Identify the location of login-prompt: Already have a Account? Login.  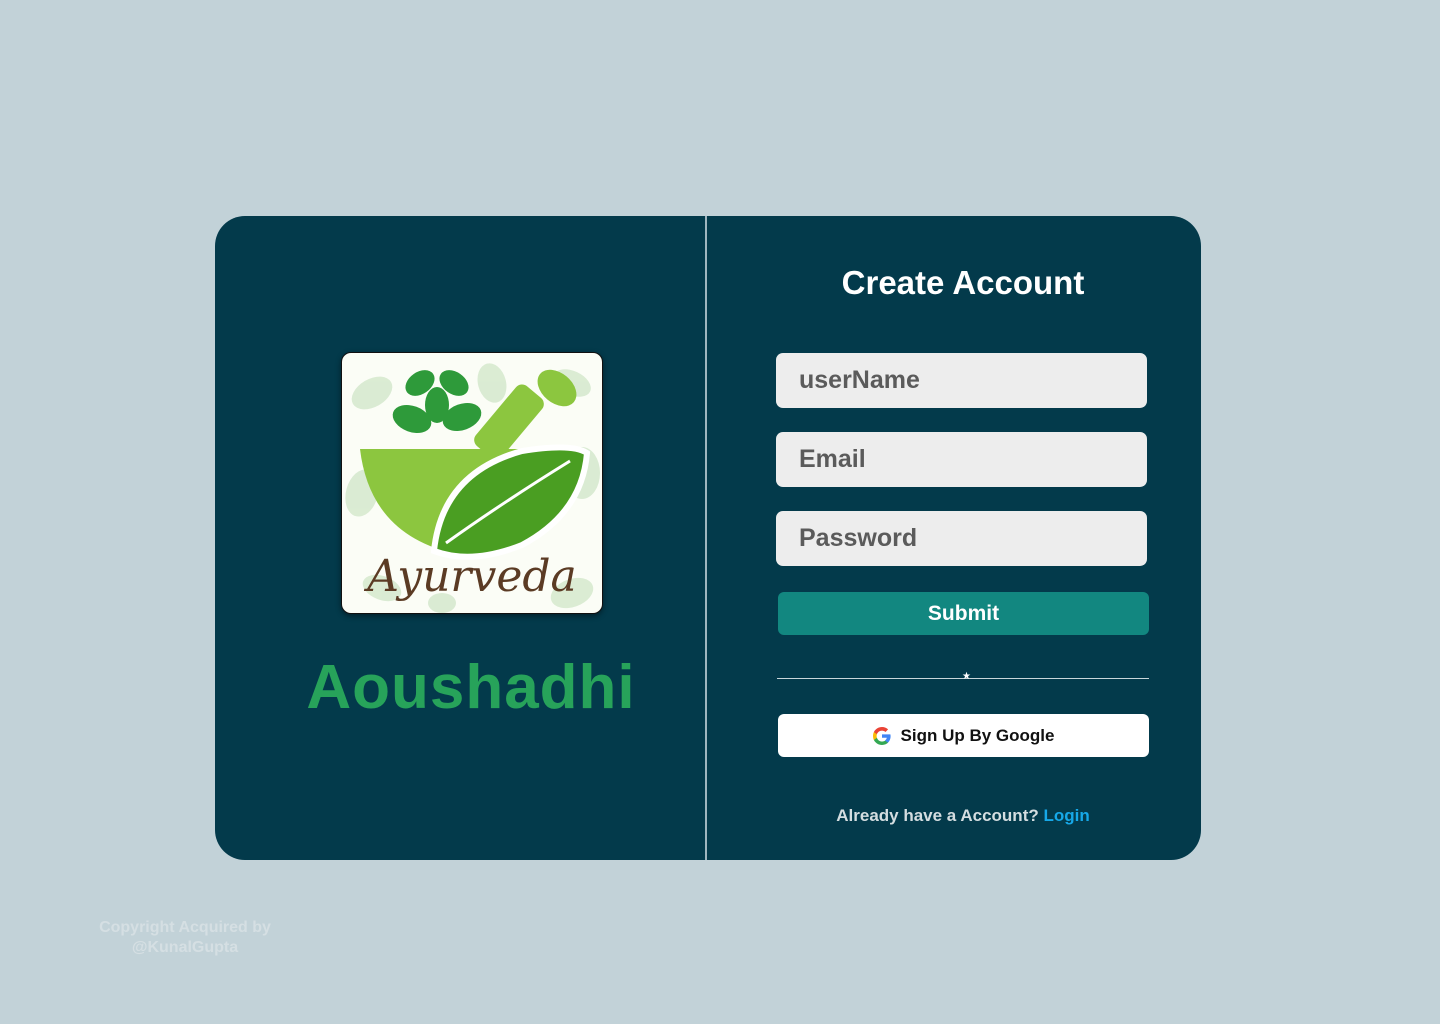
(963, 816).